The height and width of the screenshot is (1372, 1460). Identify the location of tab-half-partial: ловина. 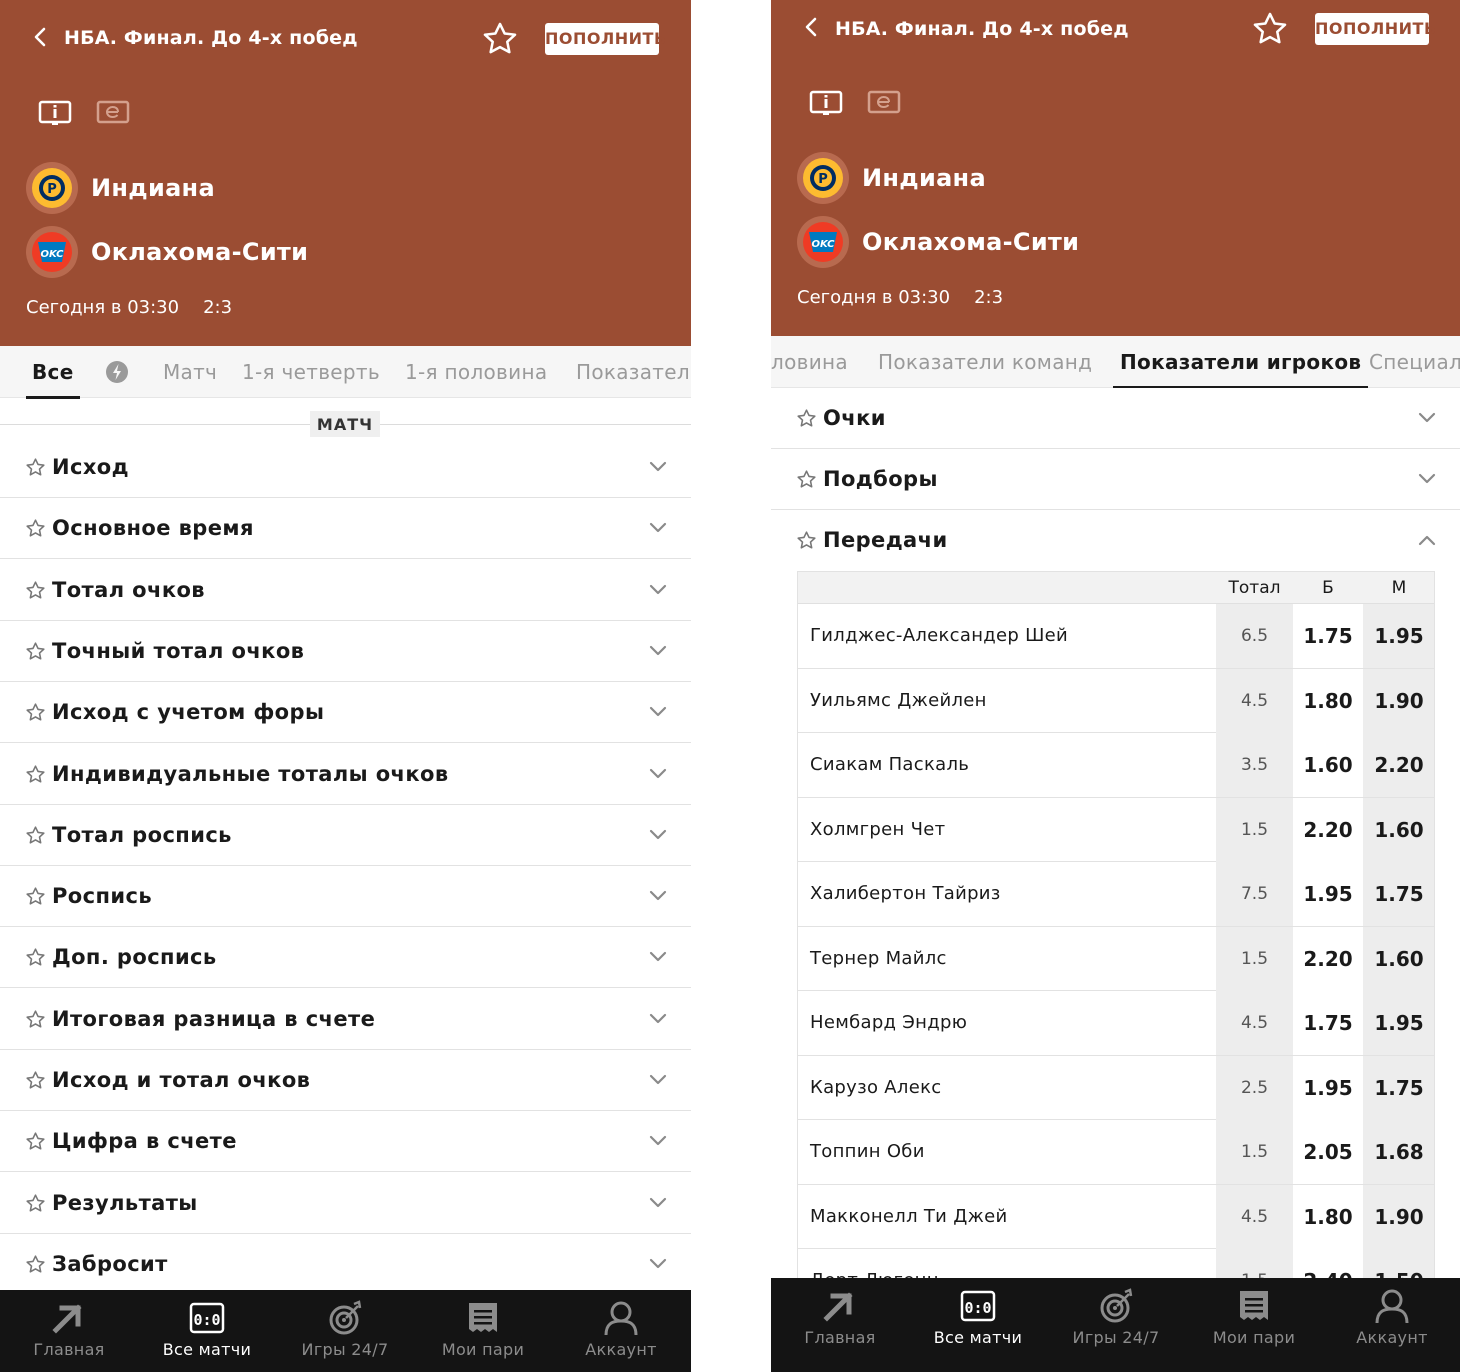
(809, 362).